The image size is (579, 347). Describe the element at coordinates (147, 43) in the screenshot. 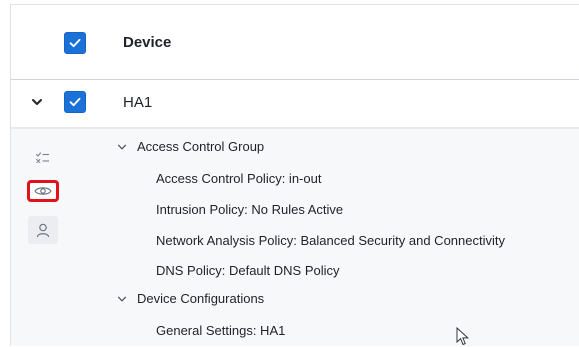

I see `column-header-device: Device` at that location.